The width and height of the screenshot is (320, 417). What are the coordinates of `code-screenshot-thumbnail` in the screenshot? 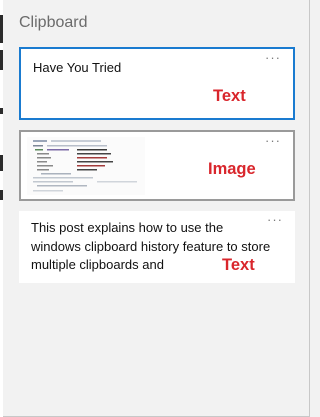 It's located at (86, 166).